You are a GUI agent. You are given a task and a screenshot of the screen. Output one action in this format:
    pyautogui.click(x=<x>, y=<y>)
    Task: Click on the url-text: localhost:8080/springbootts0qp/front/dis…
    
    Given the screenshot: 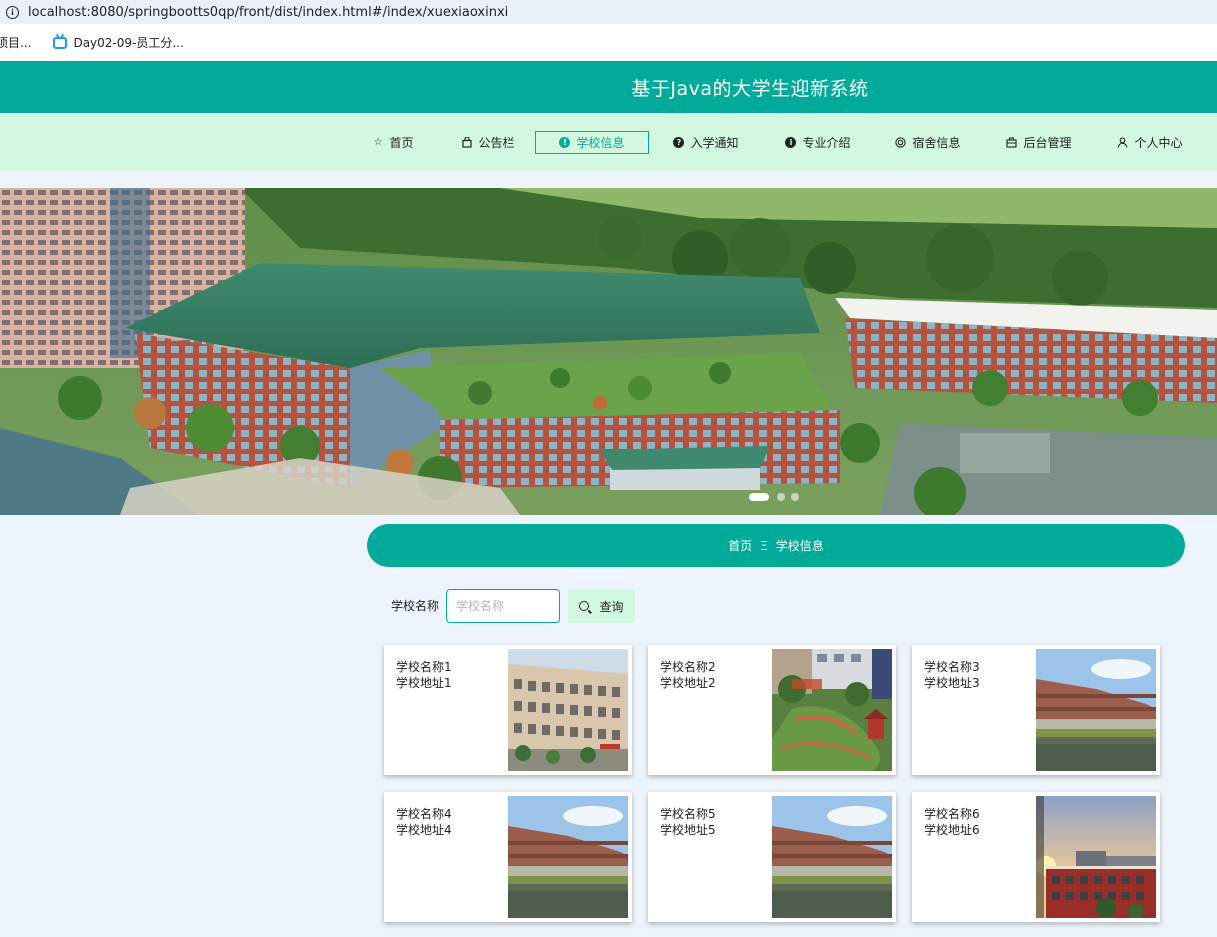 What is the action you would take?
    pyautogui.click(x=268, y=12)
    